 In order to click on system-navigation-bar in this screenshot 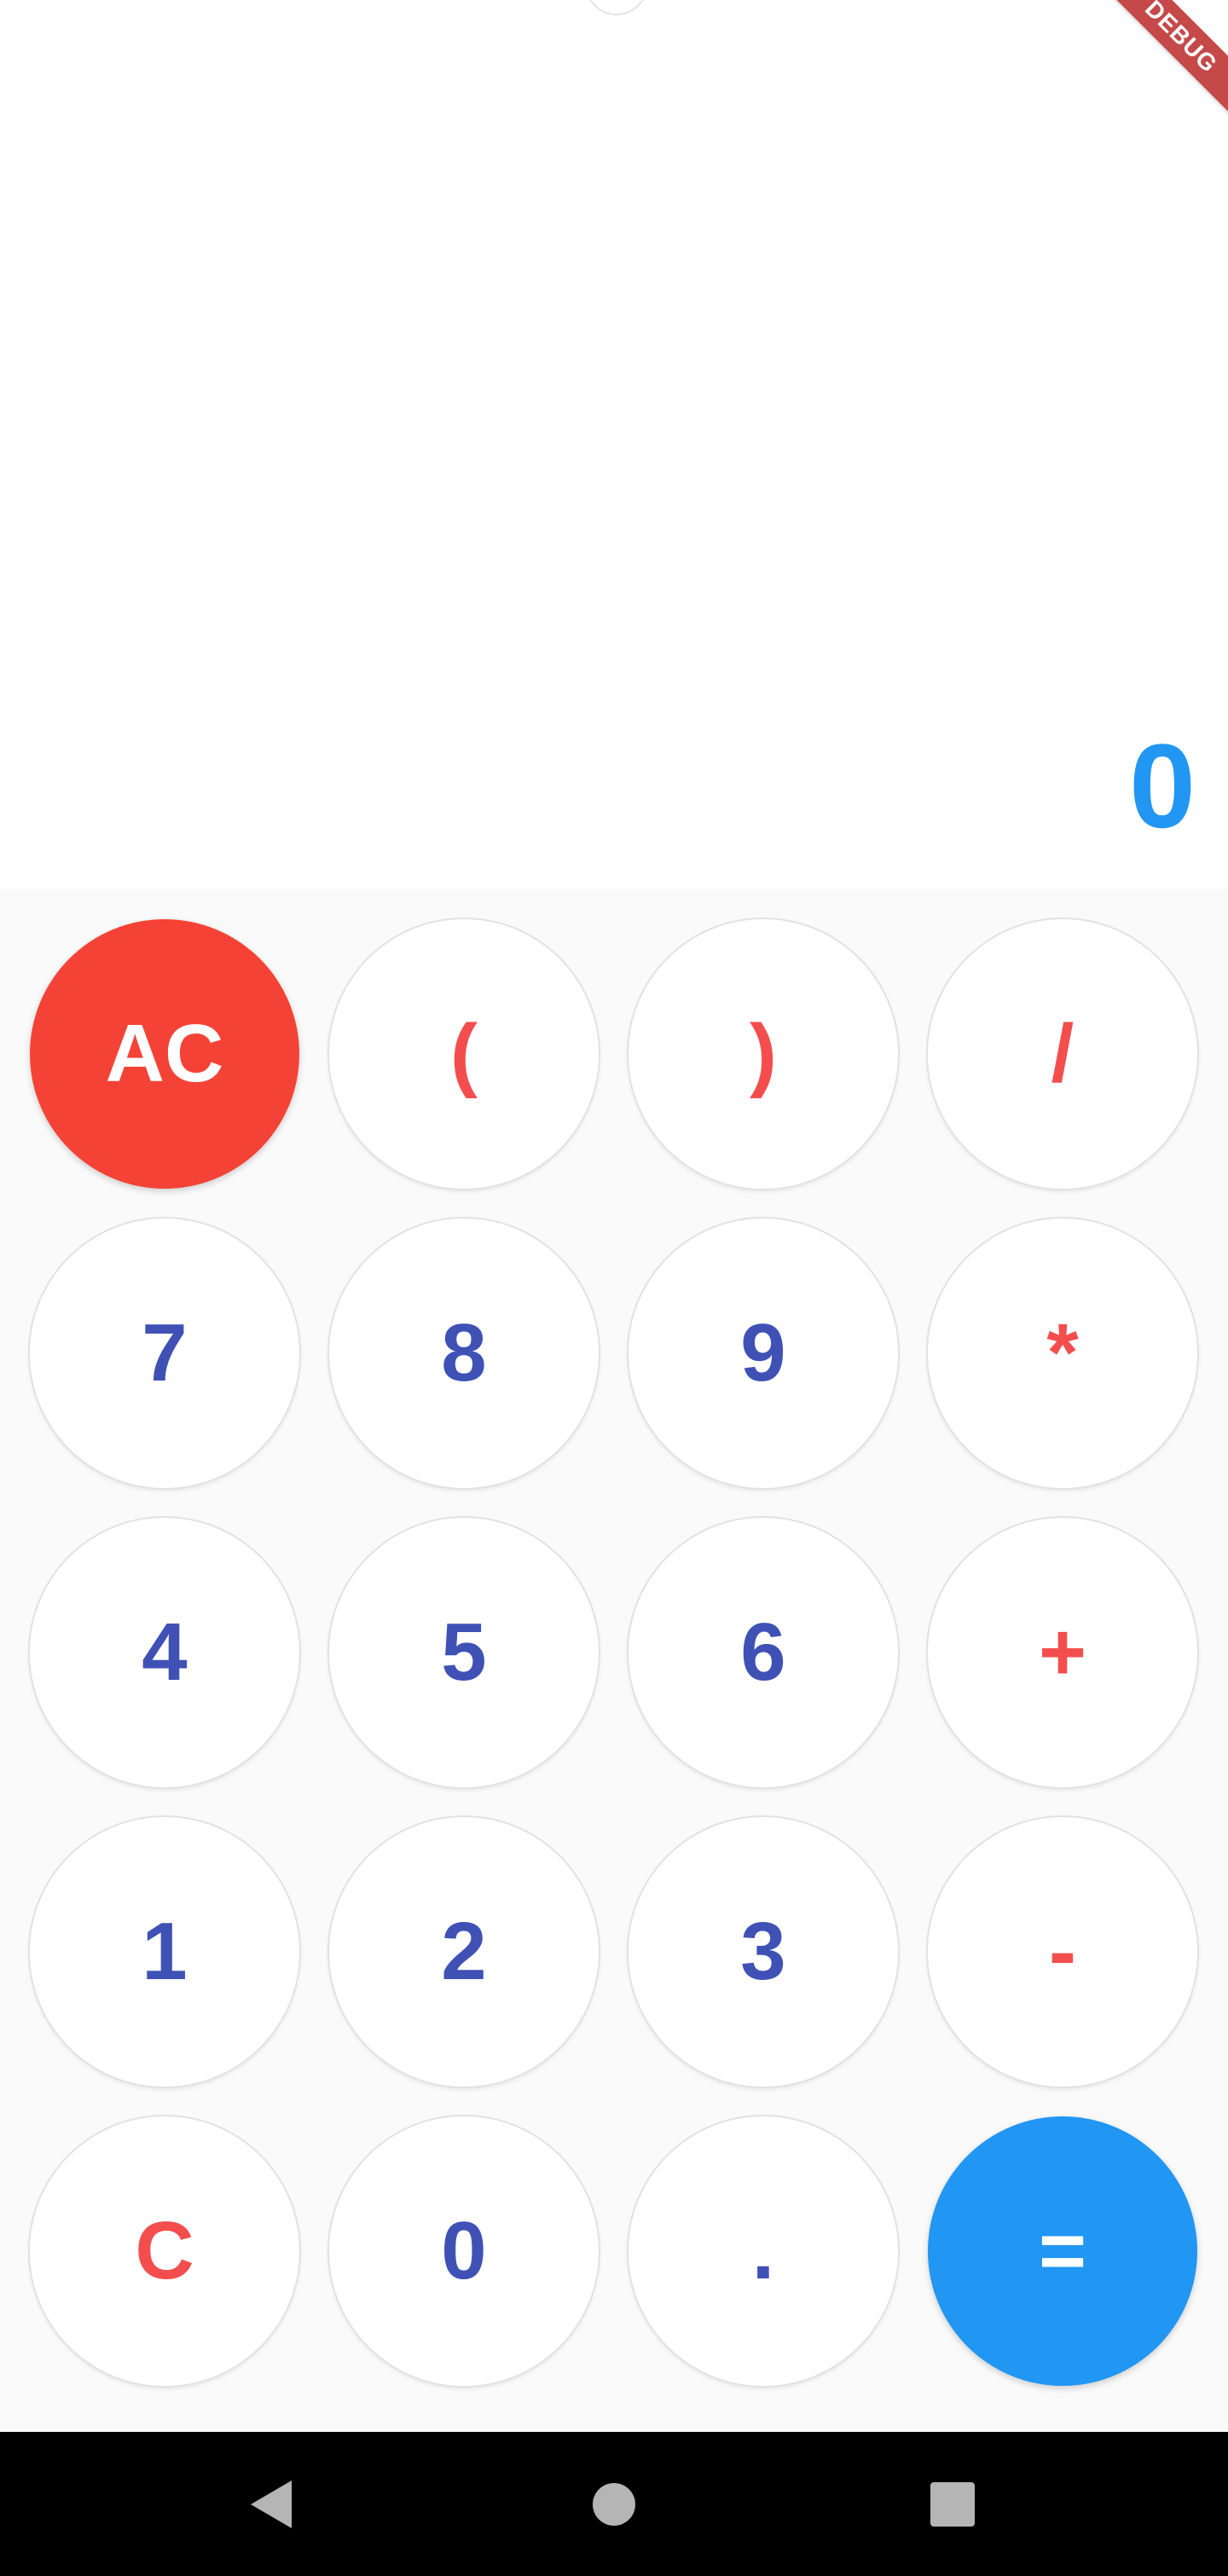, I will do `click(614, 2504)`.